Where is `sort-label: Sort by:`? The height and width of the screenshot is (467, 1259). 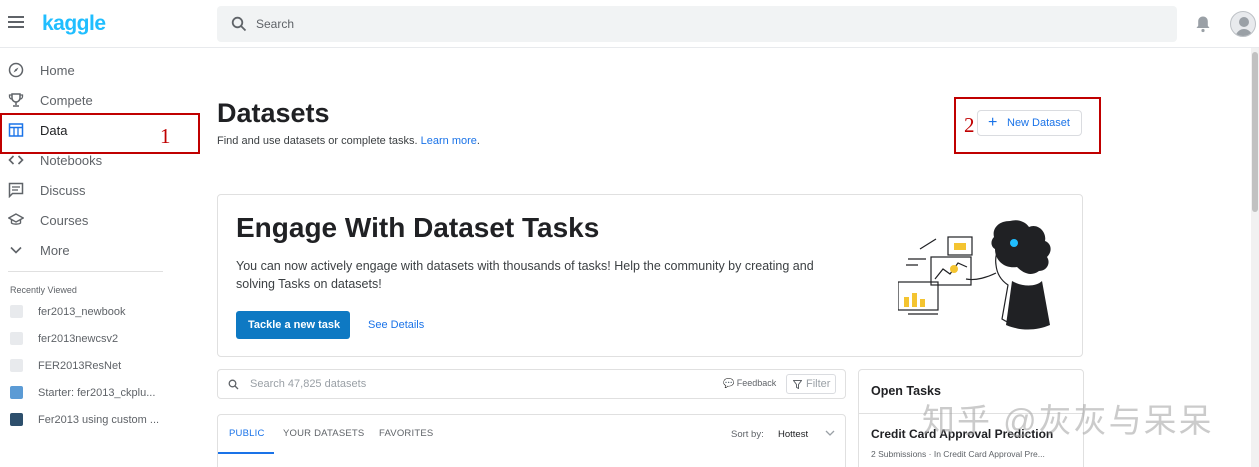 sort-label: Sort by: is located at coordinates (747, 434).